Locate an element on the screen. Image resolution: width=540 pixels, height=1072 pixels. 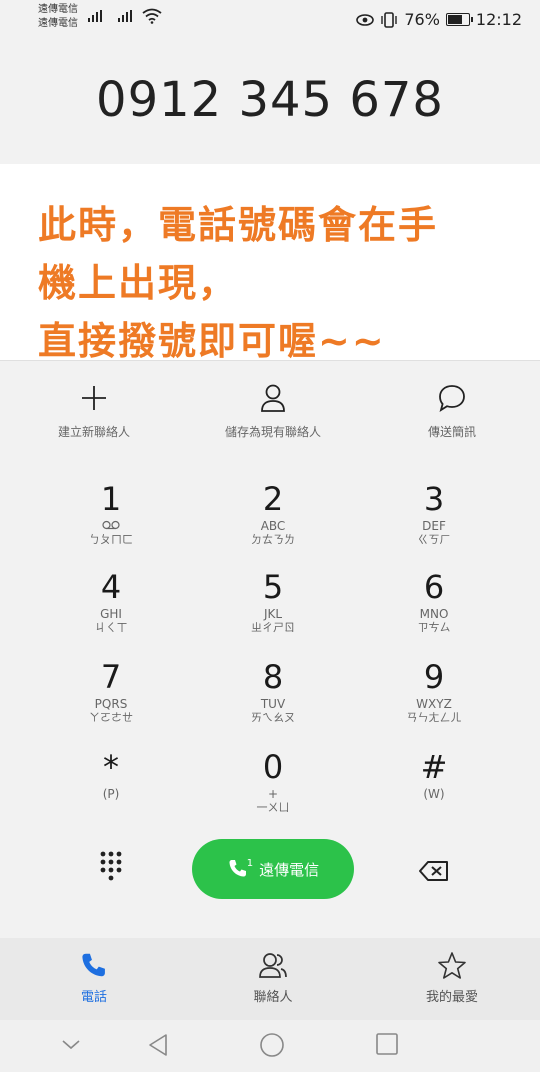
key-zhuyin: ㄅㄆㄇㄈ is located at coordinates (111, 539).